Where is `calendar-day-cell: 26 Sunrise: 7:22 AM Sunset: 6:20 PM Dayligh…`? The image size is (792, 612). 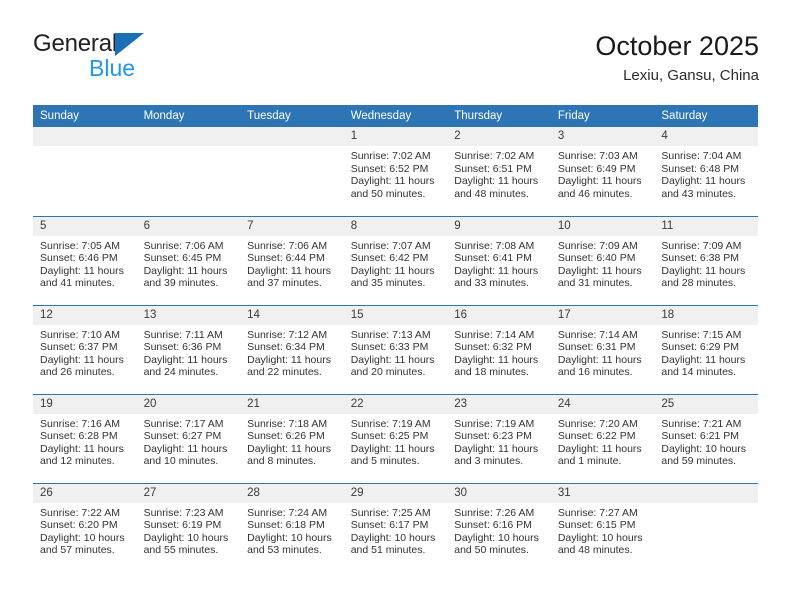
calendar-day-cell: 26 Sunrise: 7:22 AM Sunset: 6:20 PM Dayligh… is located at coordinates (85, 527).